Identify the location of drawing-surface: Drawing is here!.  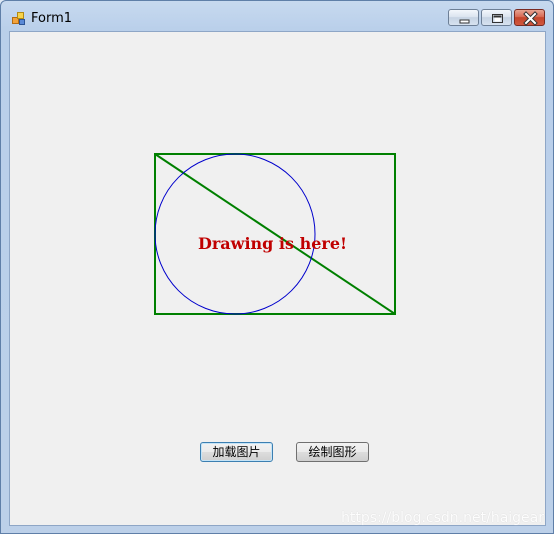
(275, 234).